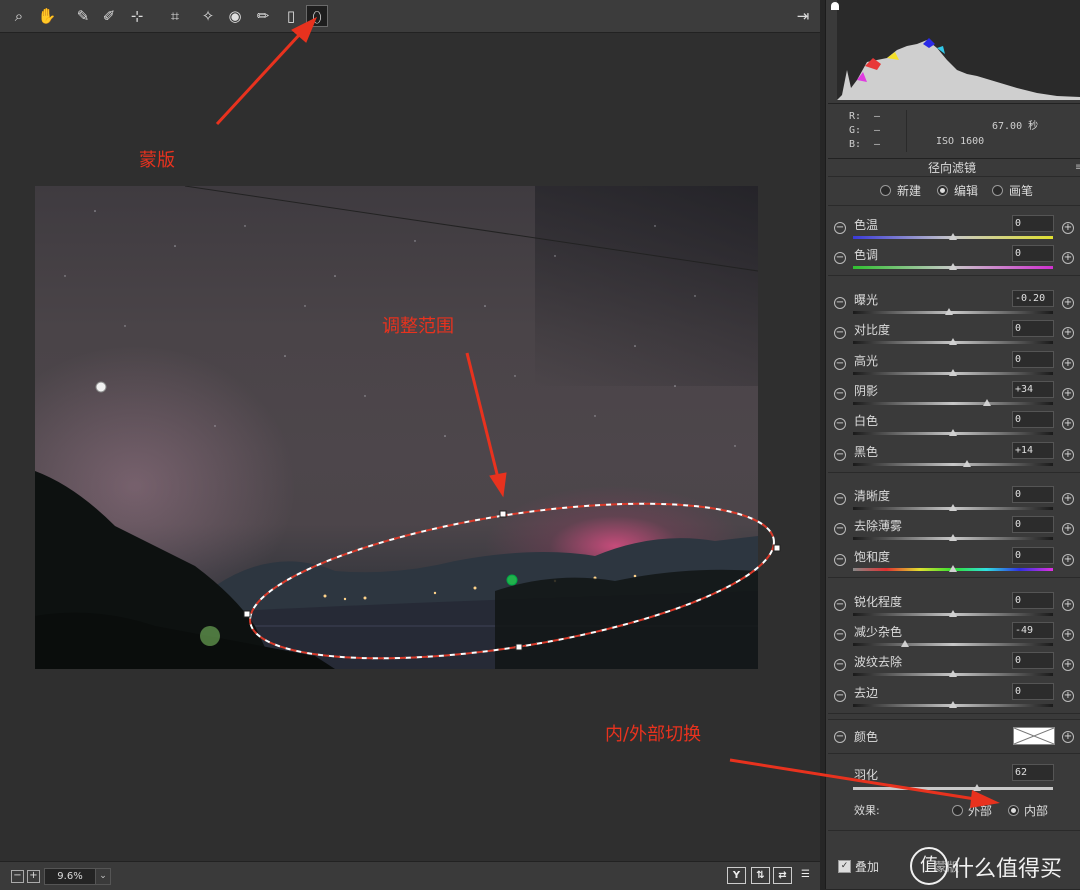 The image size is (1080, 890). Describe the element at coordinates (1068, 737) in the screenshot. I see `color-plus-icon: +` at that location.